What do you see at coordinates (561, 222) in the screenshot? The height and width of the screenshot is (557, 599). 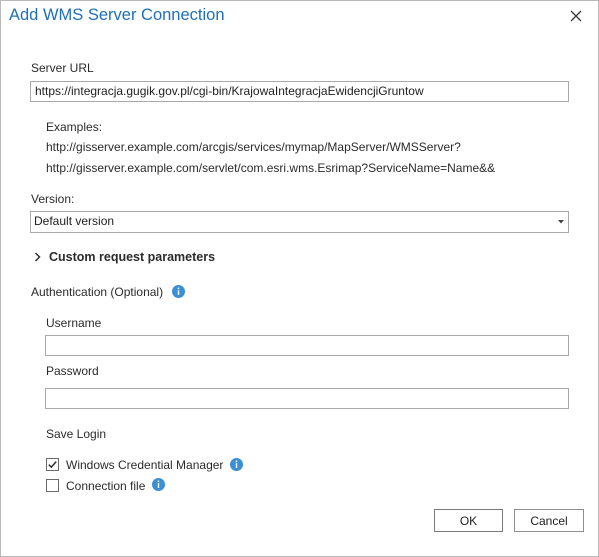 I see `chevron-down-icon` at bounding box center [561, 222].